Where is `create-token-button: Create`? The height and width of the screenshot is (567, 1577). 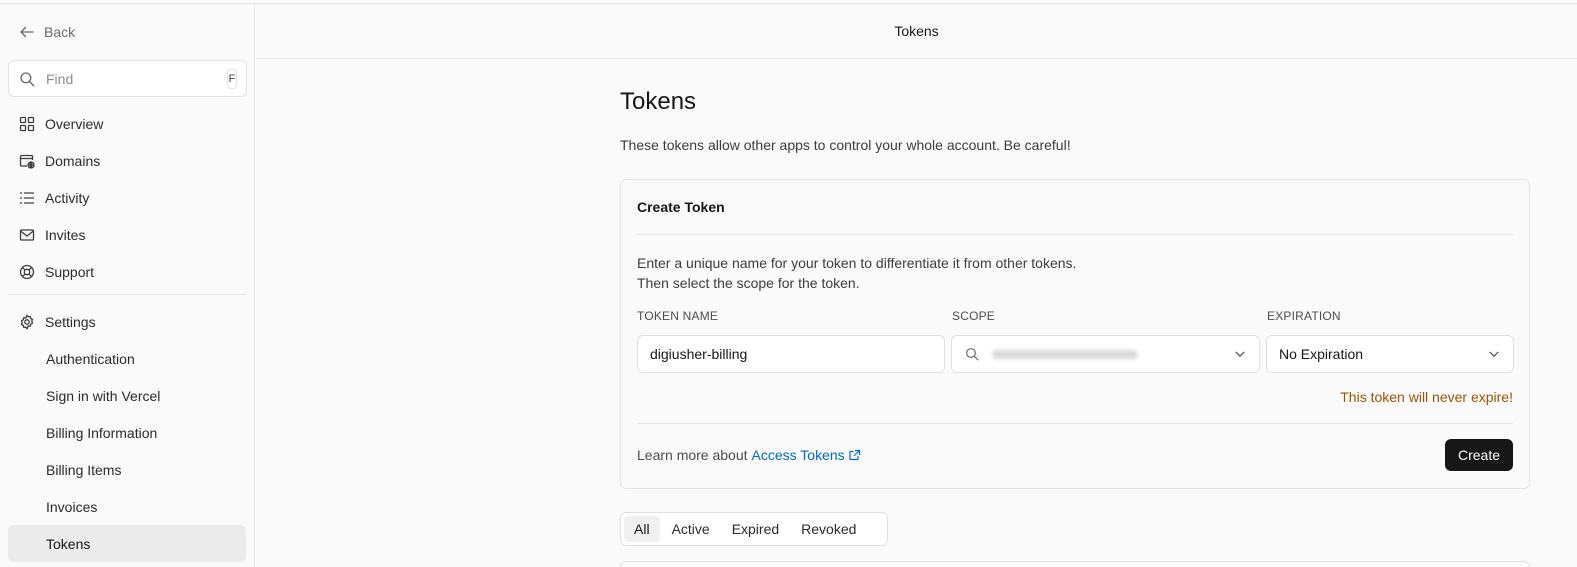 create-token-button: Create is located at coordinates (1479, 455).